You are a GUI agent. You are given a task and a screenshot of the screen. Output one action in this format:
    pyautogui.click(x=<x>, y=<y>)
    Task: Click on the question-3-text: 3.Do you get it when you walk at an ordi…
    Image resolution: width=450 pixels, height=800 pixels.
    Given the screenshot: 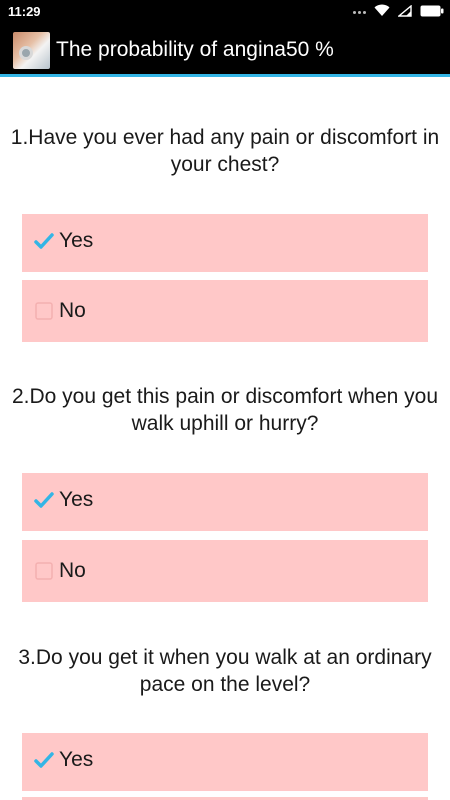 What is the action you would take?
    pyautogui.click(x=225, y=671)
    